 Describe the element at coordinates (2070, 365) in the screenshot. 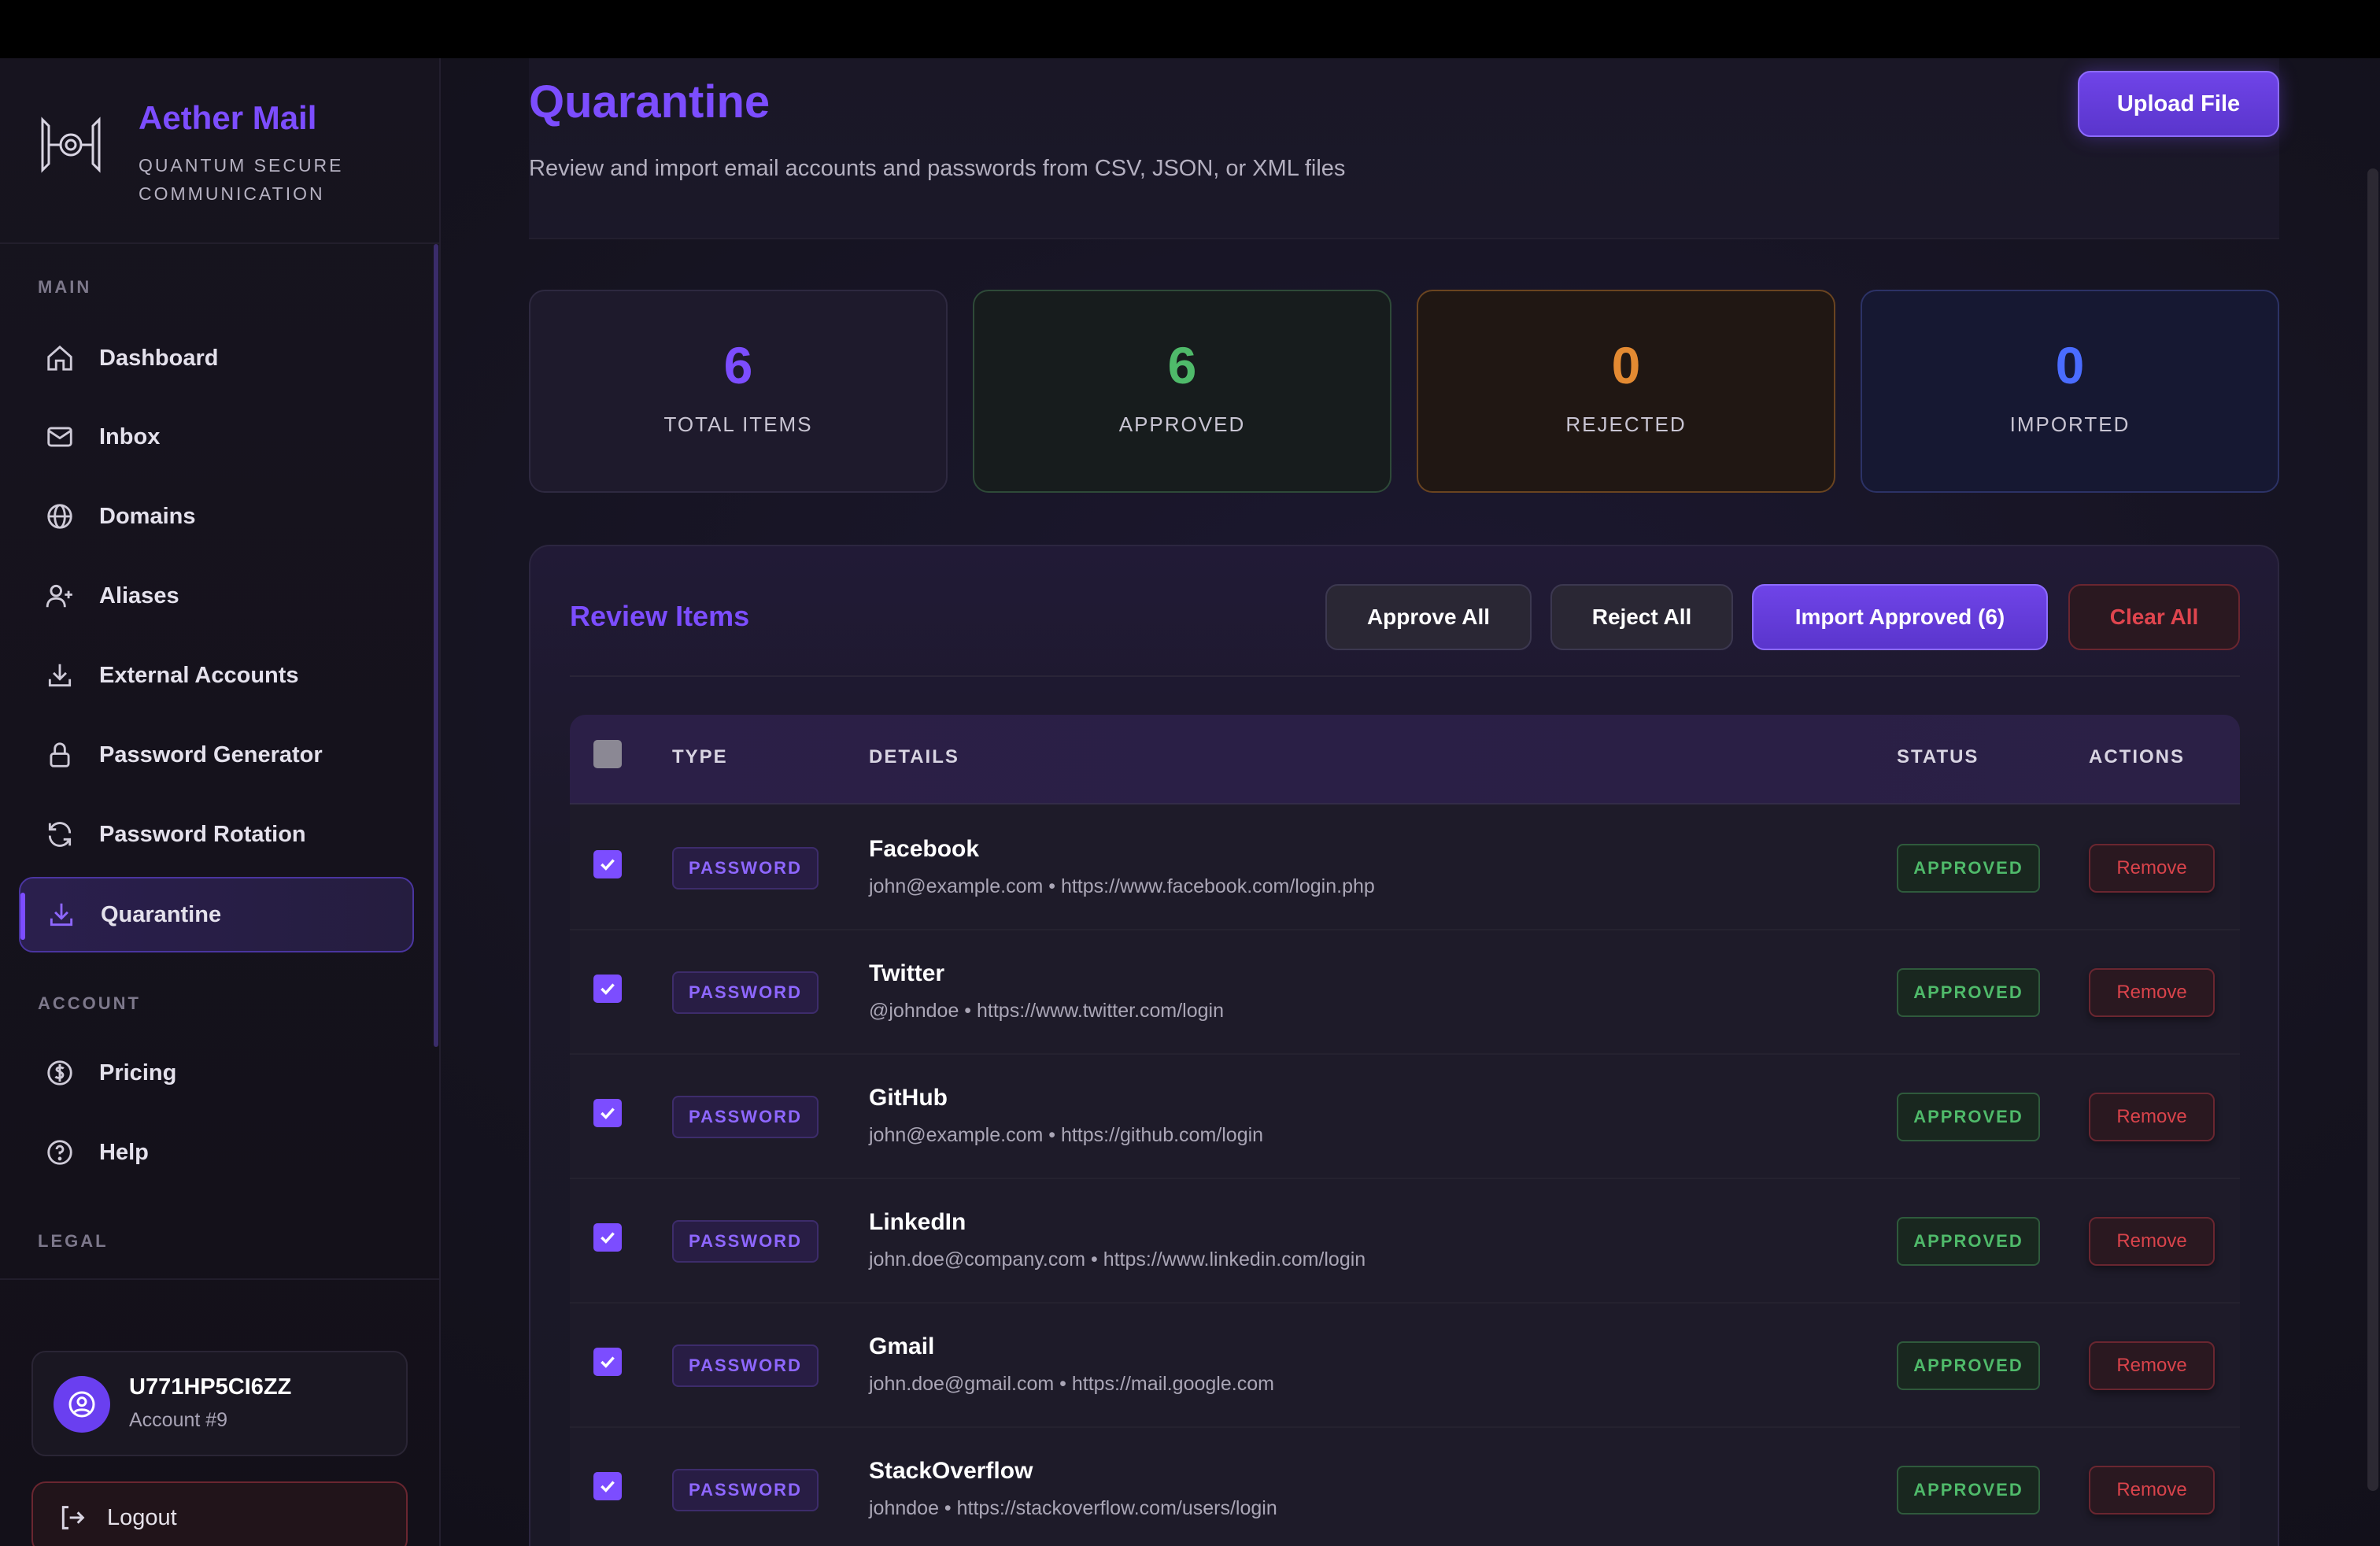

I see `stat-value: 0` at that location.